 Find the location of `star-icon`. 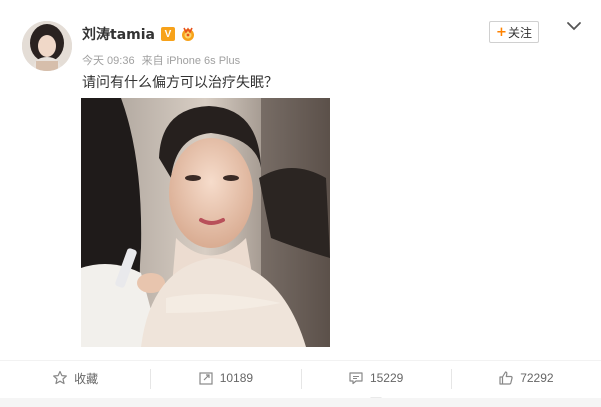

star-icon is located at coordinates (60, 377).